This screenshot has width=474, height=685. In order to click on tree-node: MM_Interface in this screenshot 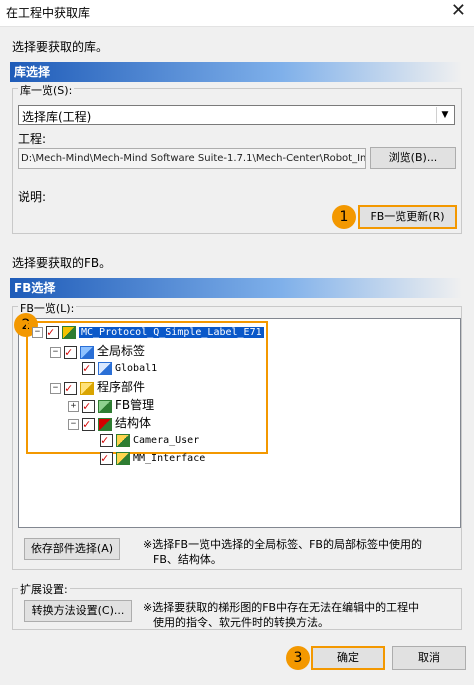, I will do `click(150, 458)`.